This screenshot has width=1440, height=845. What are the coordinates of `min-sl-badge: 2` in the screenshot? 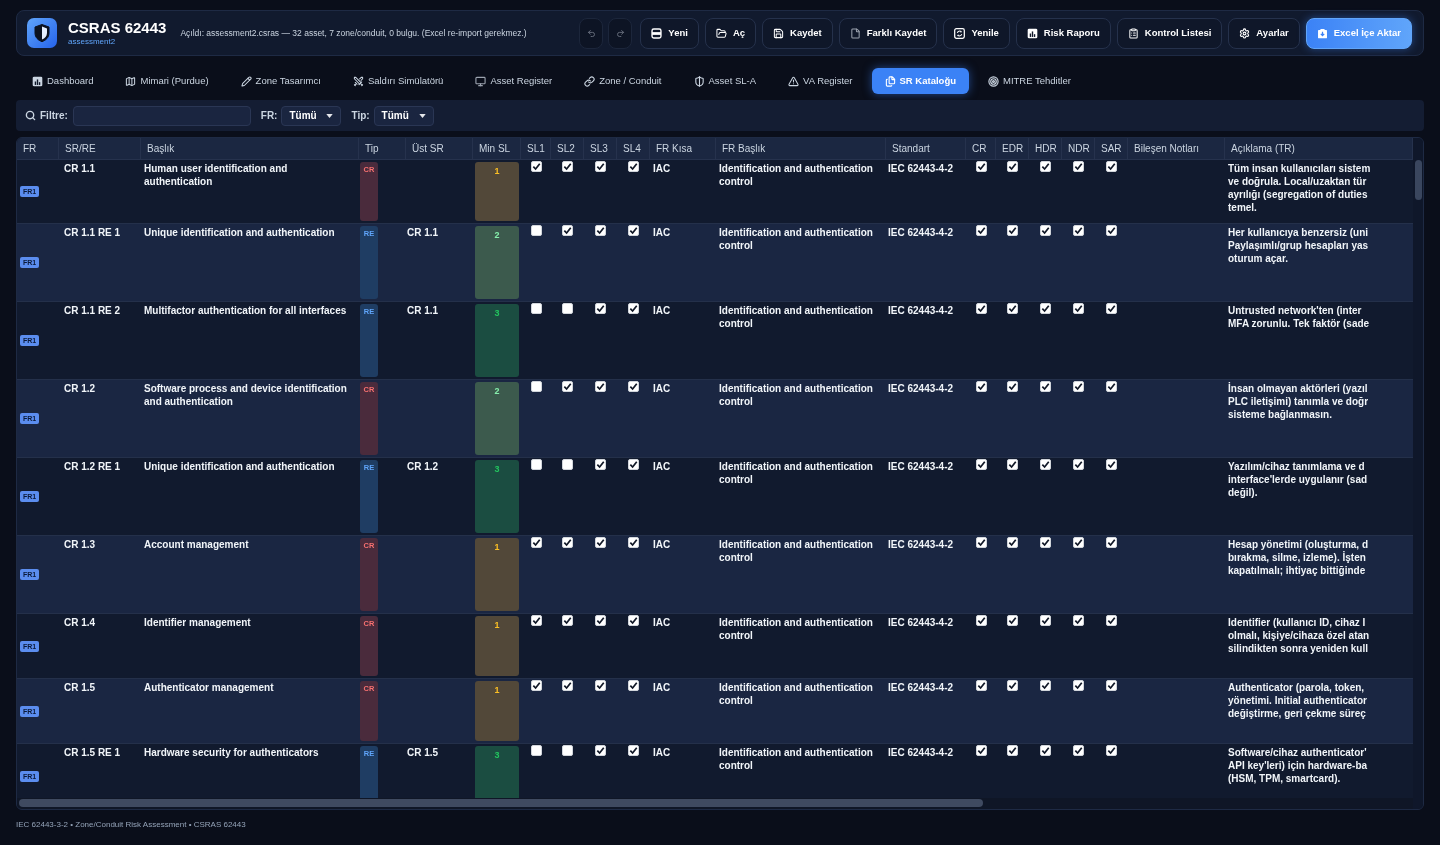 It's located at (497, 262).